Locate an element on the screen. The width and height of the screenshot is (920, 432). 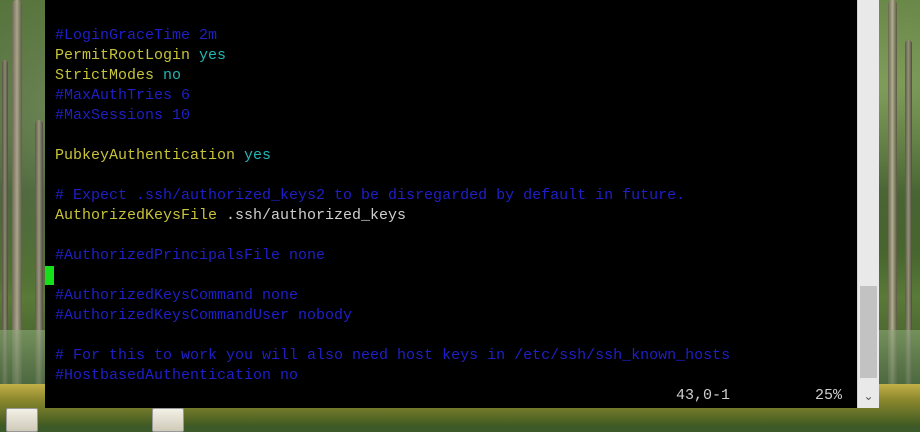
editor-token: #MaxAuthTries 6 is located at coordinates (123, 95).